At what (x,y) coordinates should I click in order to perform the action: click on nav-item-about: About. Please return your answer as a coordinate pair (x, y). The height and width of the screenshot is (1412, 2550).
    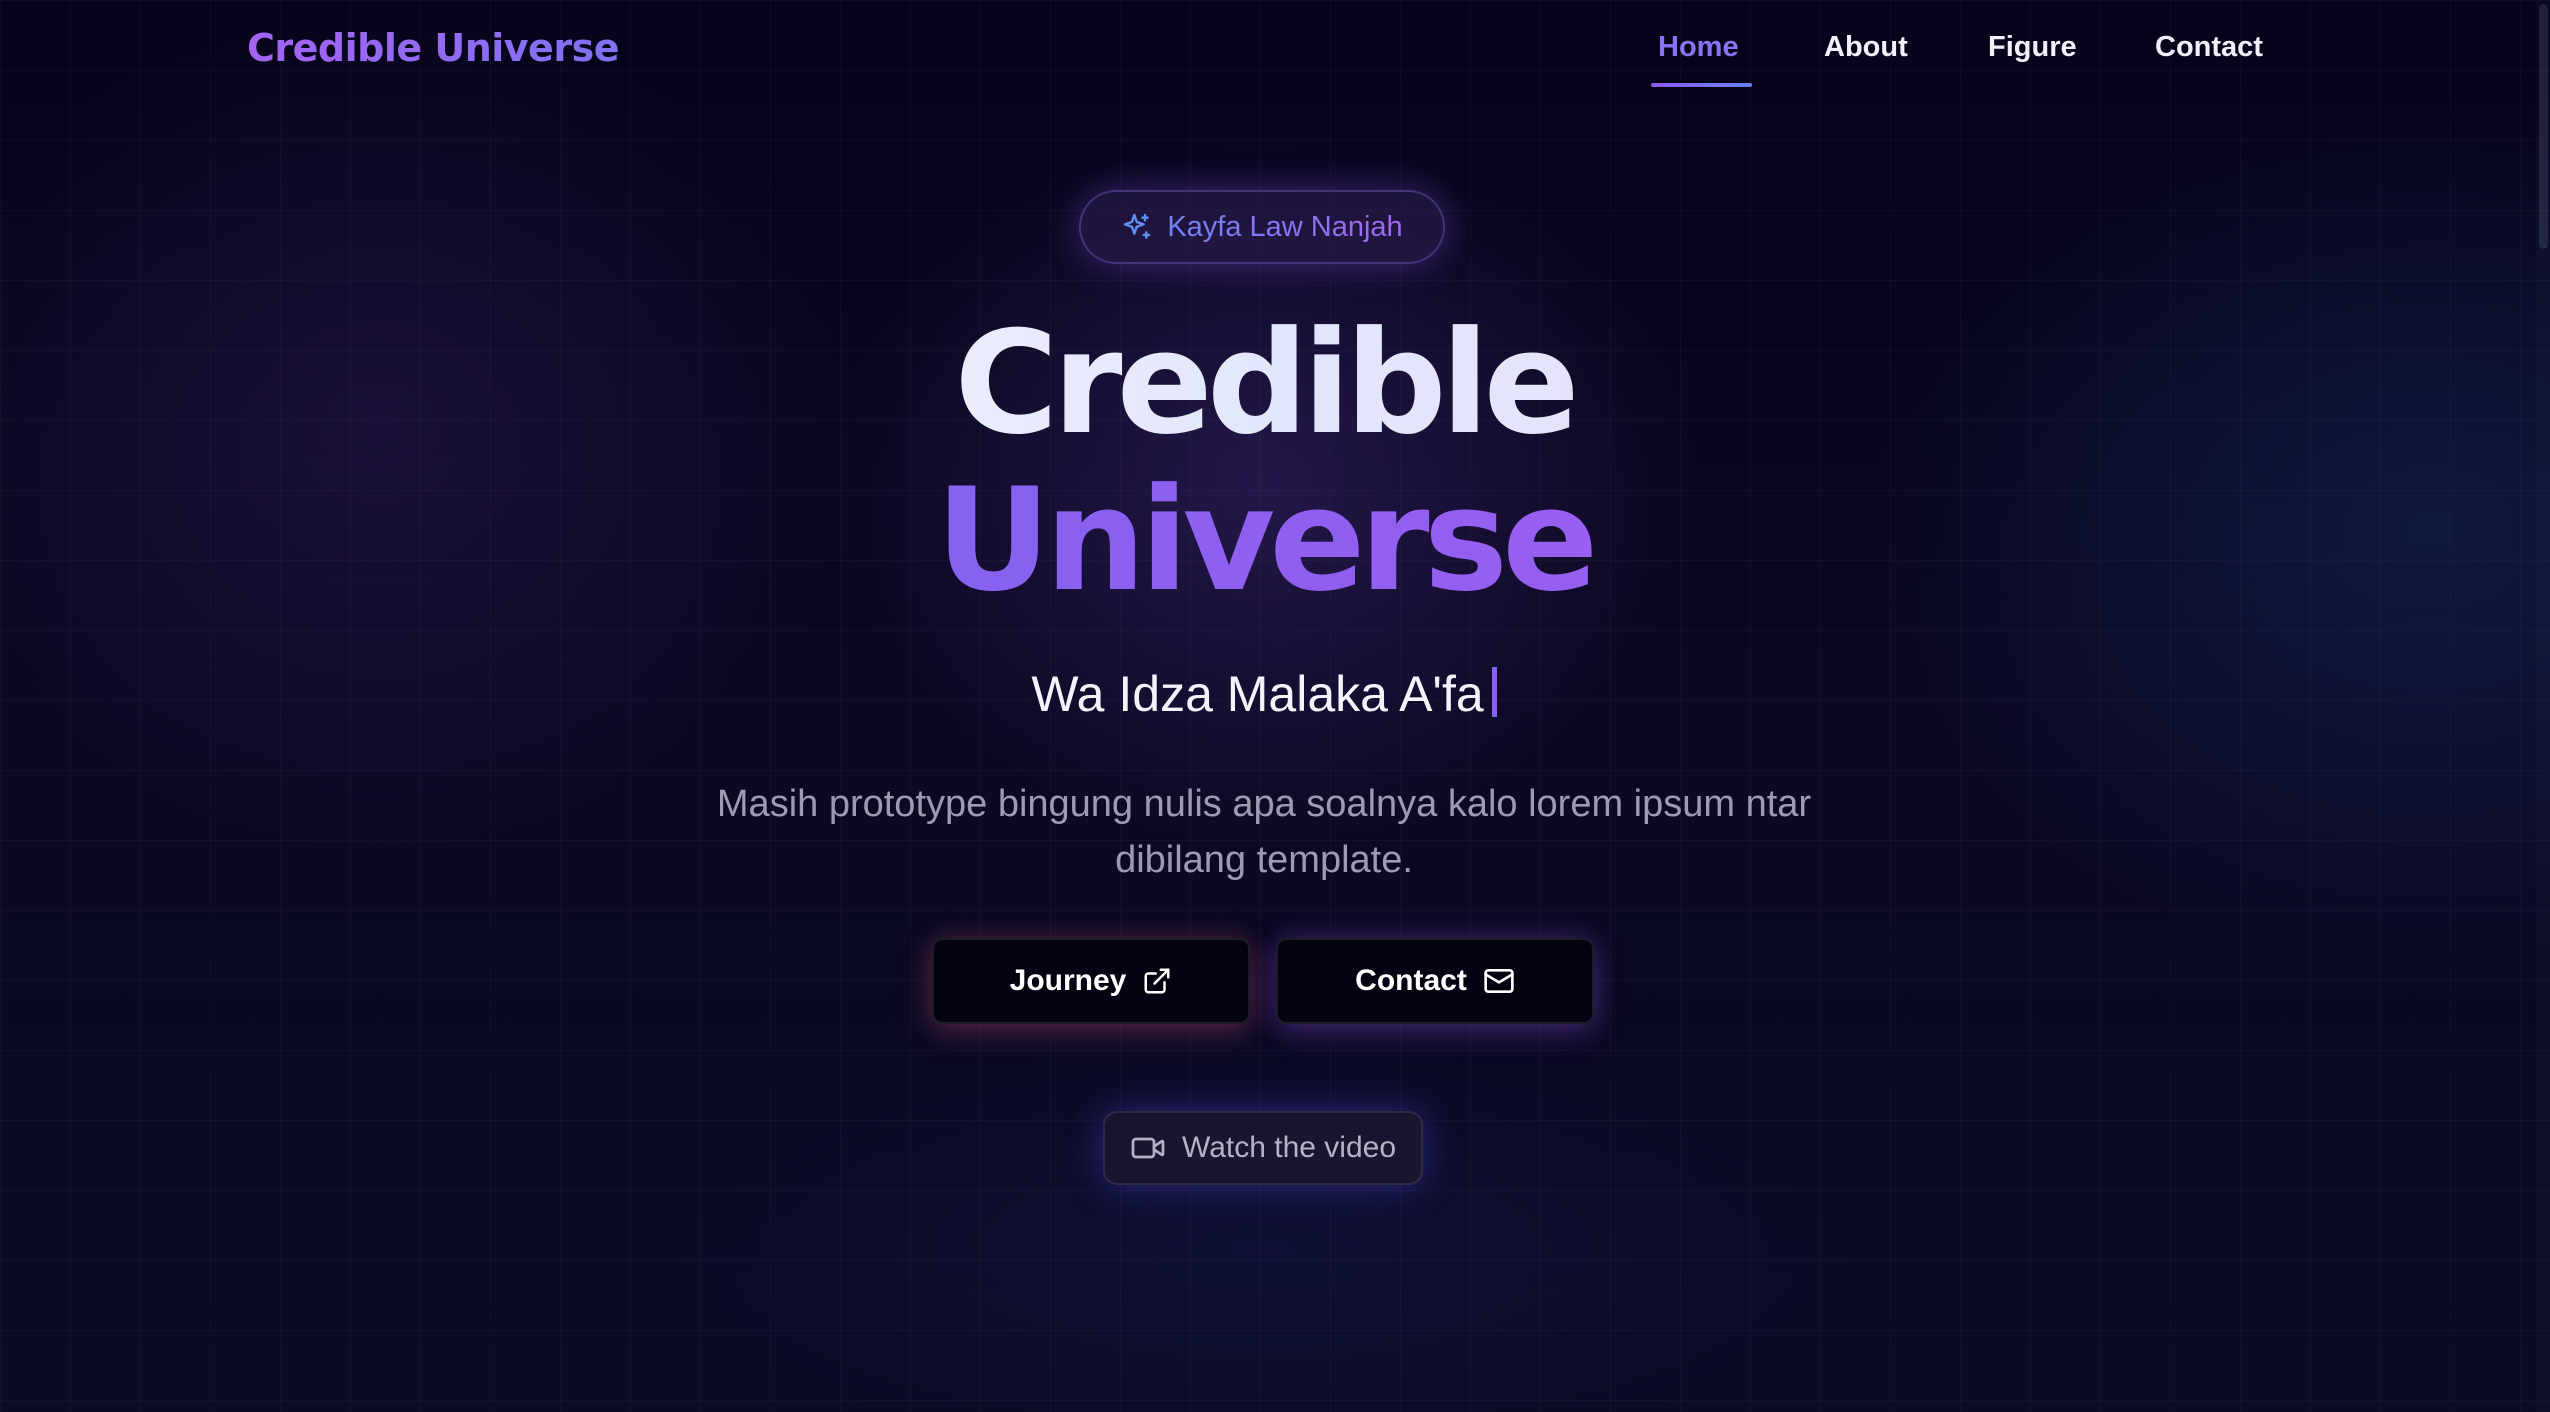
    Looking at the image, I should click on (1866, 47).